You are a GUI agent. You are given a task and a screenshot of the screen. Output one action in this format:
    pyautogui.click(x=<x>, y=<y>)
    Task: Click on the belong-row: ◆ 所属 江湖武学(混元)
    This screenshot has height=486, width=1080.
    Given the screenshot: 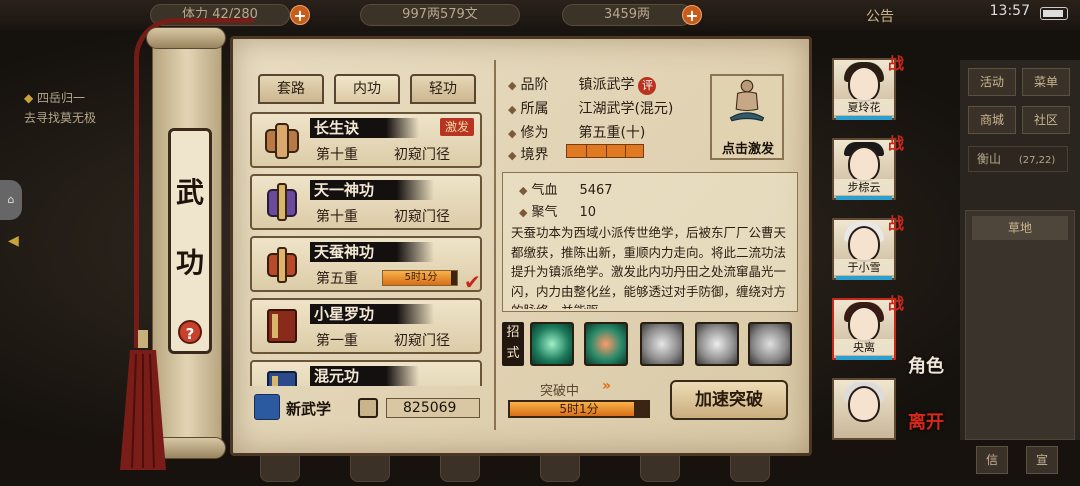 What is the action you would take?
    pyautogui.click(x=590, y=108)
    